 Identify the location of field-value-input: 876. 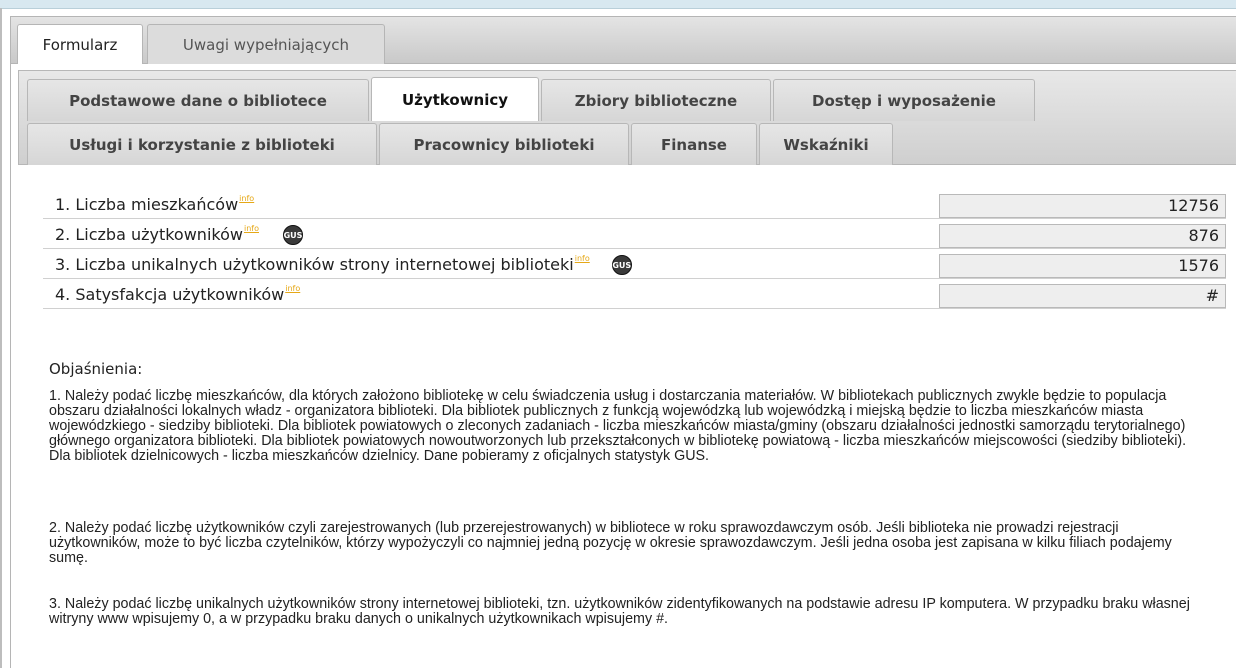
(1082, 236).